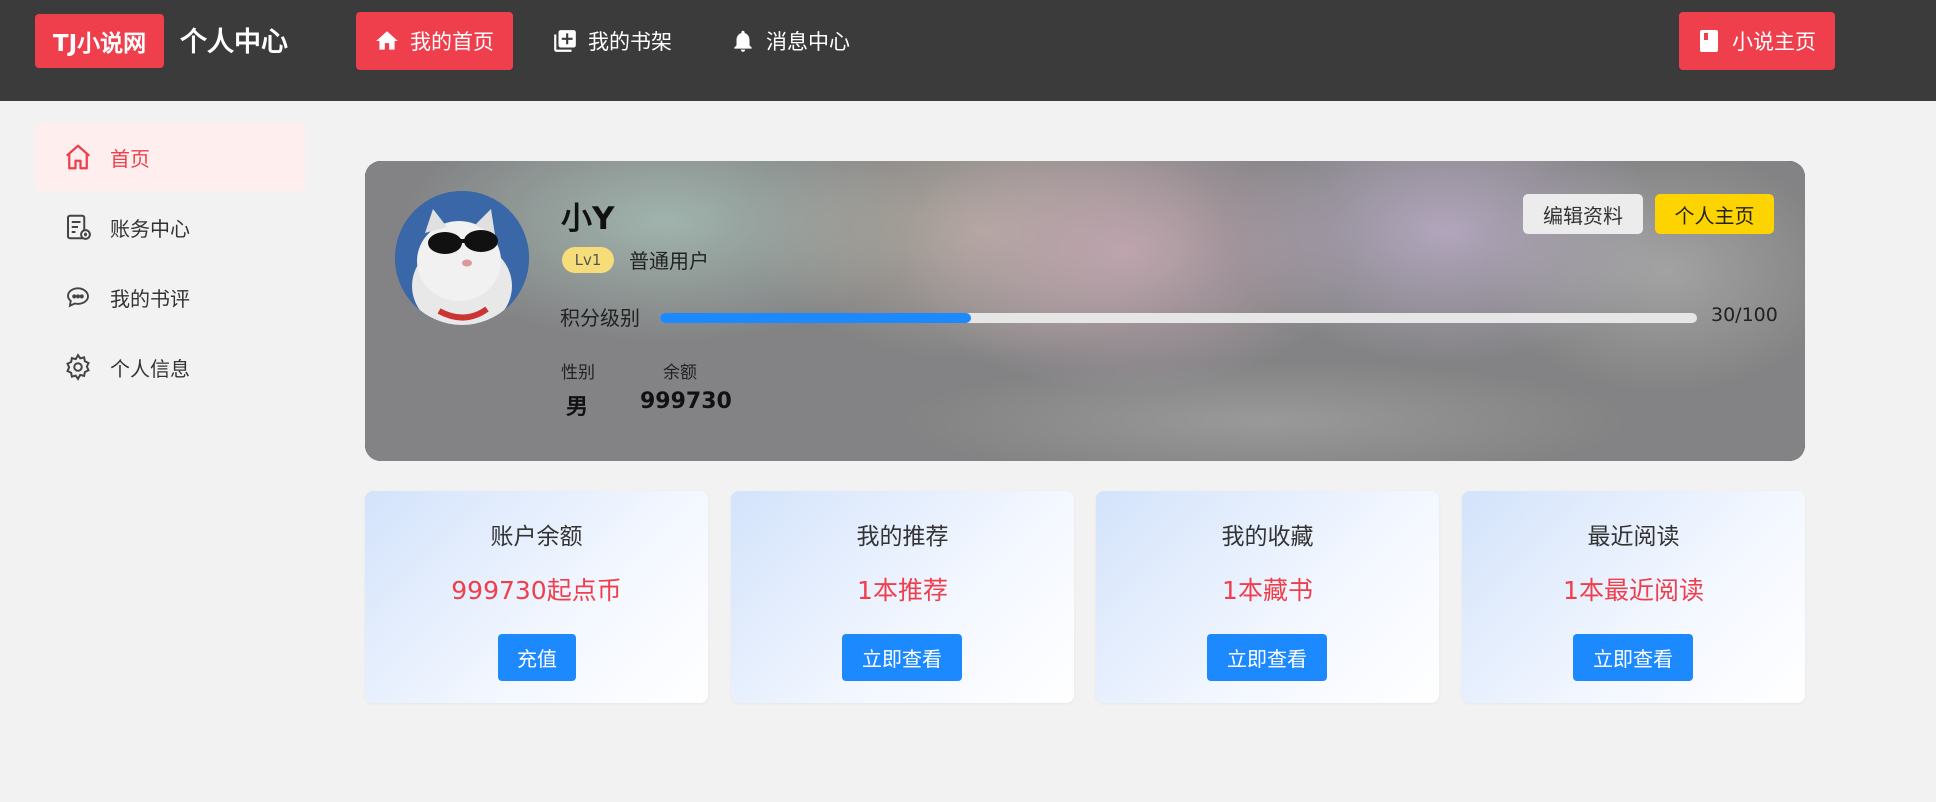  What do you see at coordinates (130, 158) in the screenshot?
I see `sidebar-item-home-label: 首页` at bounding box center [130, 158].